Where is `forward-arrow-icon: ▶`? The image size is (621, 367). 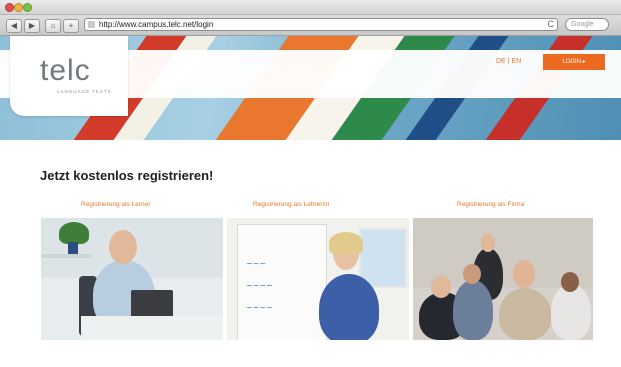
forward-arrow-icon: ▶ is located at coordinates (32, 26).